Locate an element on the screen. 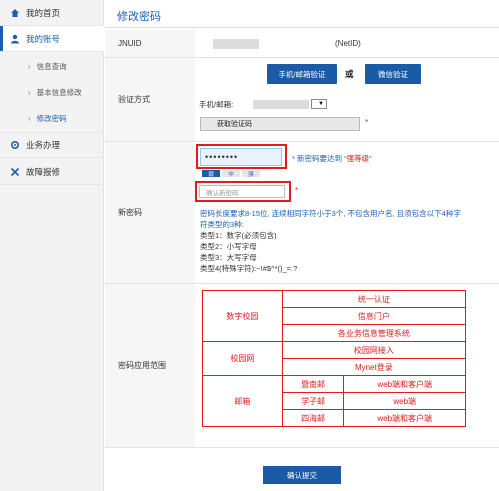  password-strength-hint: * 新密码要达到 “强等级” is located at coordinates (332, 158).